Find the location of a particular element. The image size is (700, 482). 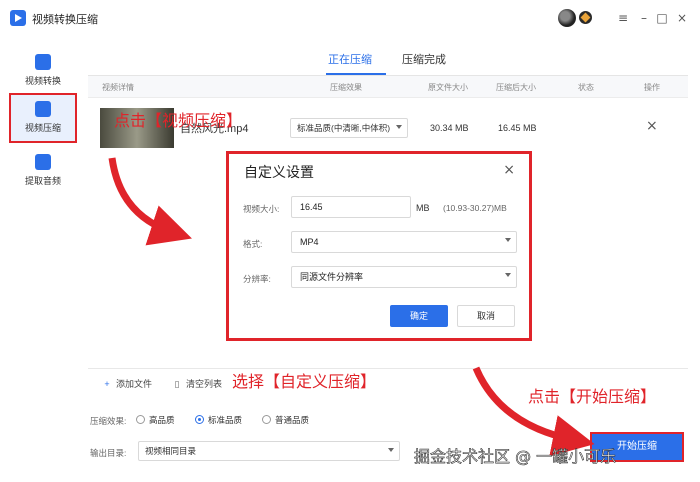

dialog-close-button: × is located at coordinates (509, 170).